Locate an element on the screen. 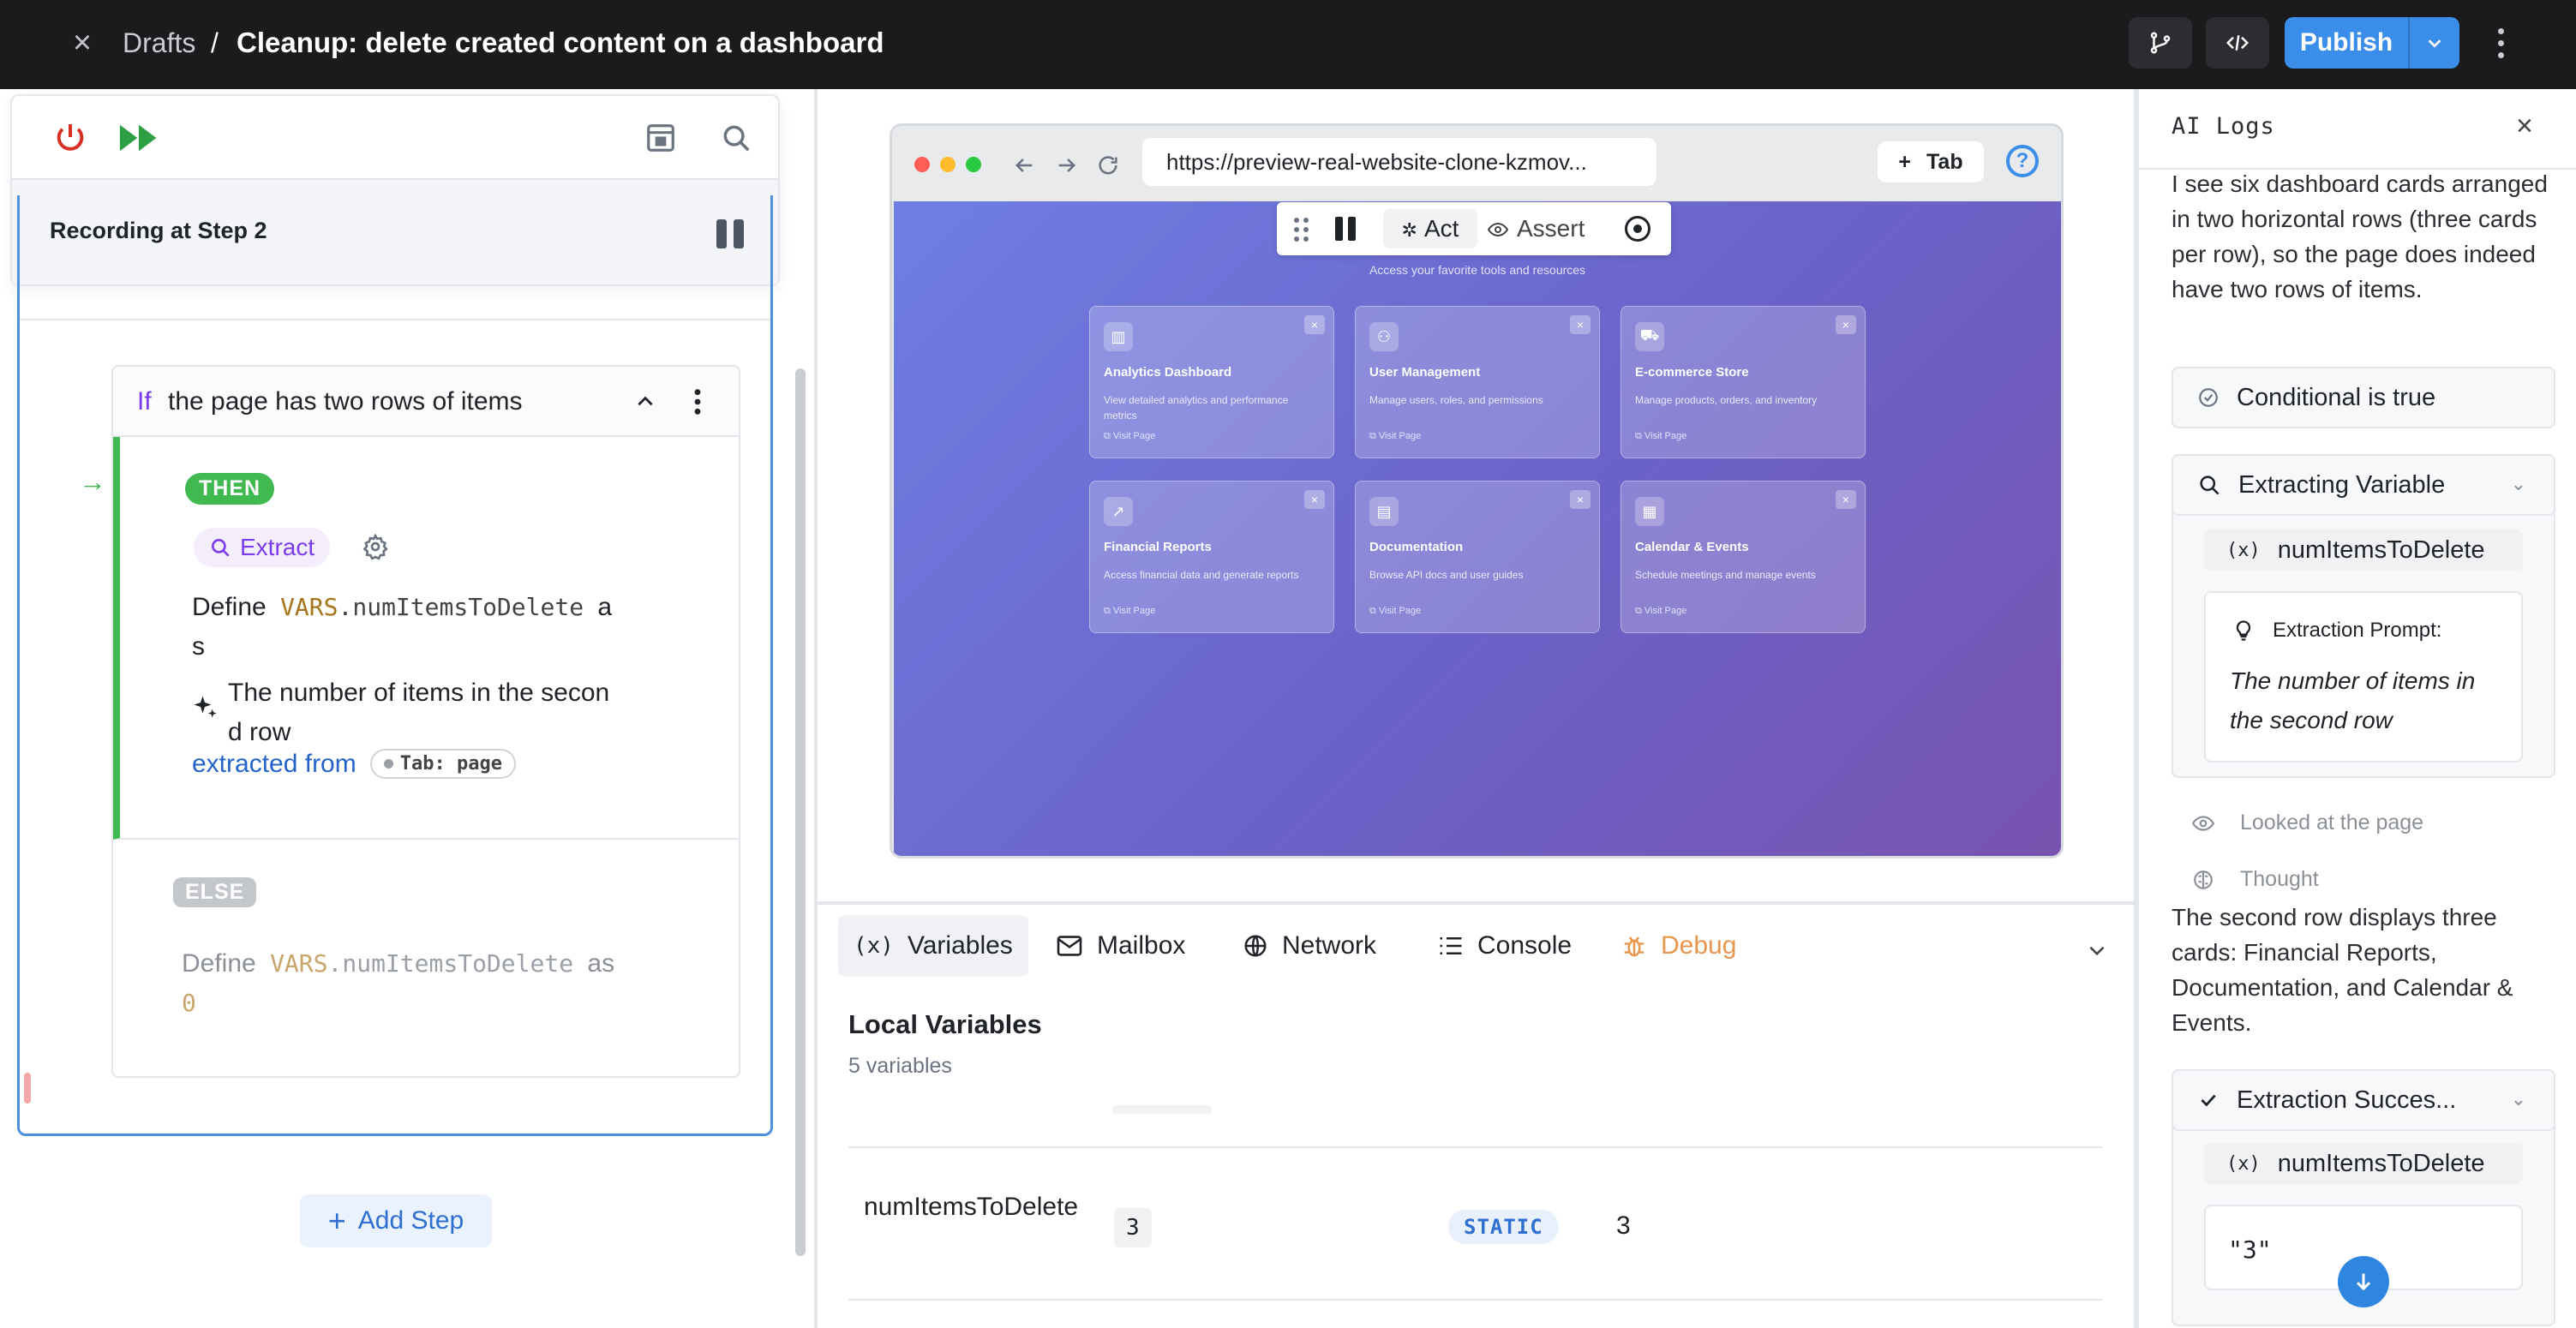  card-title: Analytics Dashboard is located at coordinates (1168, 373).